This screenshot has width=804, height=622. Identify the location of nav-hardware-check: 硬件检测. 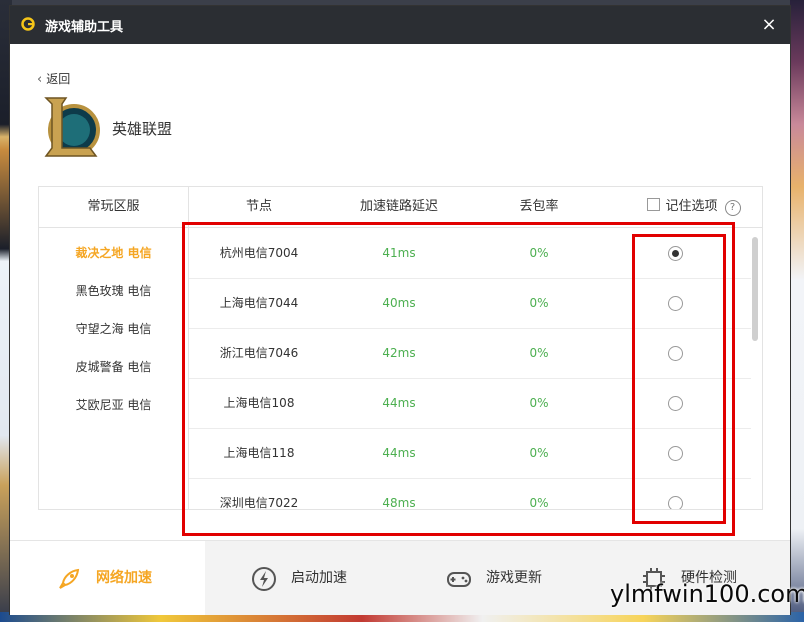
(692, 578).